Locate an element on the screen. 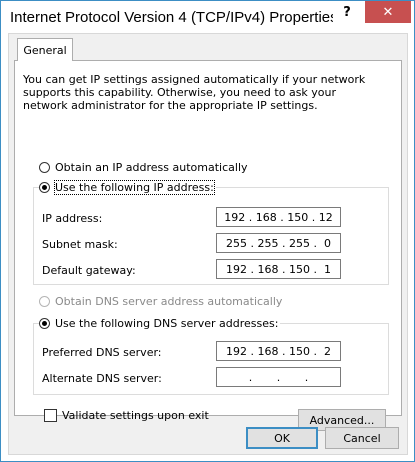 This screenshot has width=415, height=462. tab-label: General is located at coordinates (45, 50).